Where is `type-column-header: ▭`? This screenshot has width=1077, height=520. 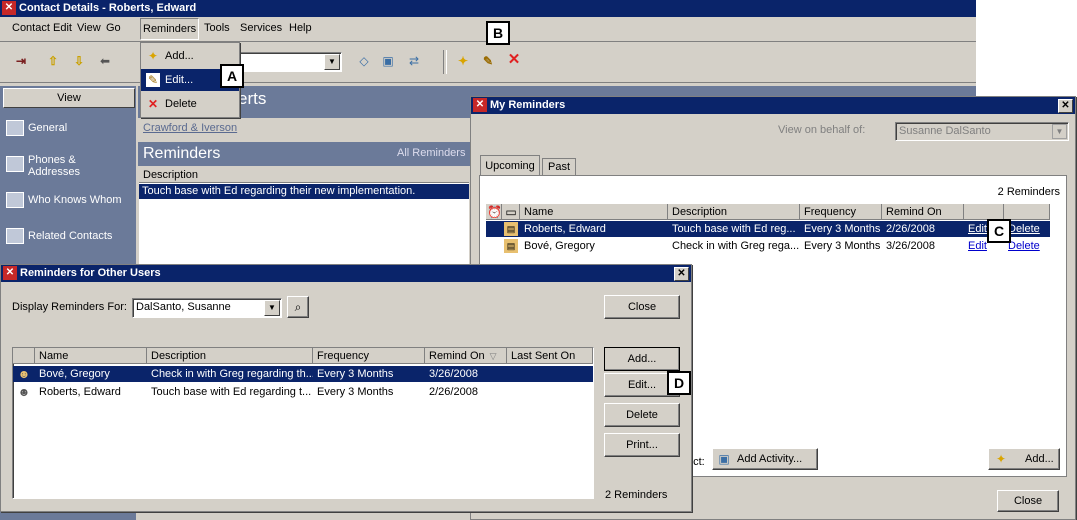 type-column-header: ▭ is located at coordinates (511, 212).